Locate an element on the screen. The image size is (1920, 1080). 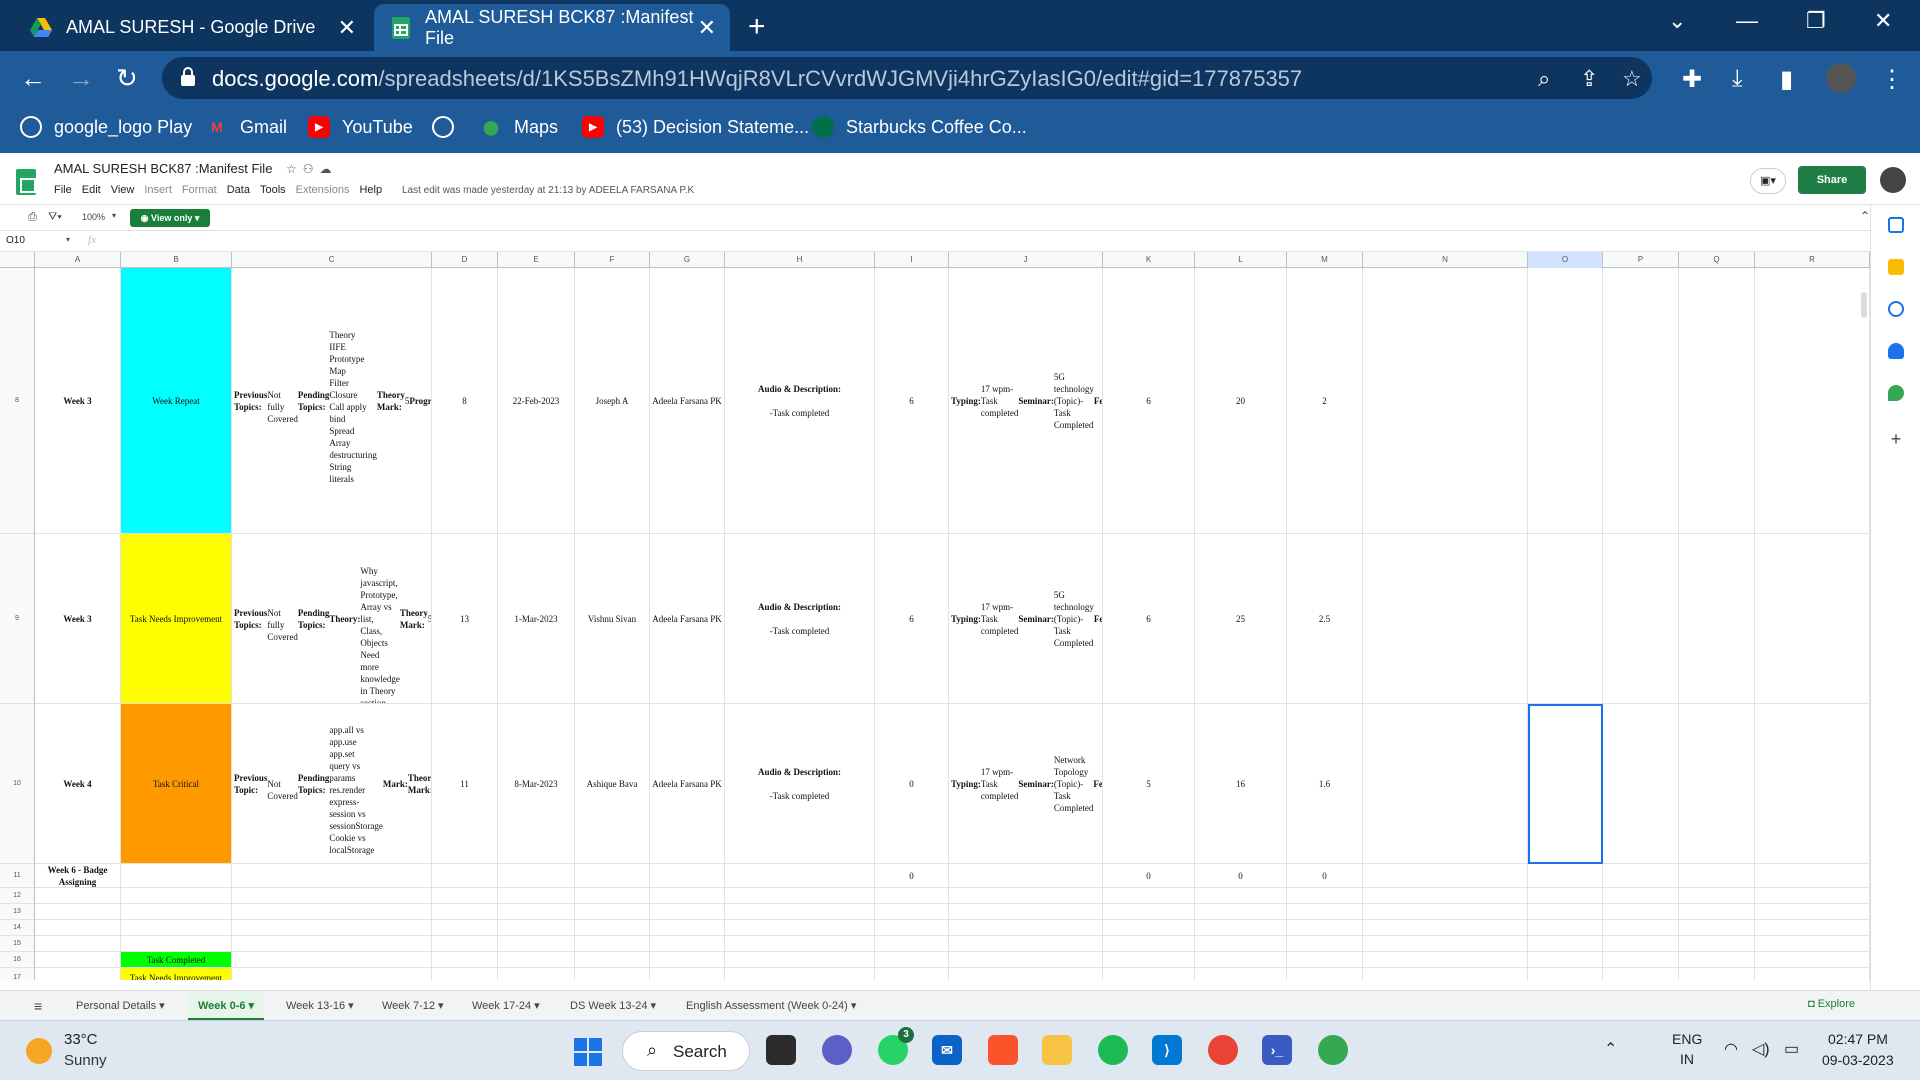
bookmark-maps: ⬤ Maps is located at coordinates (519, 127).